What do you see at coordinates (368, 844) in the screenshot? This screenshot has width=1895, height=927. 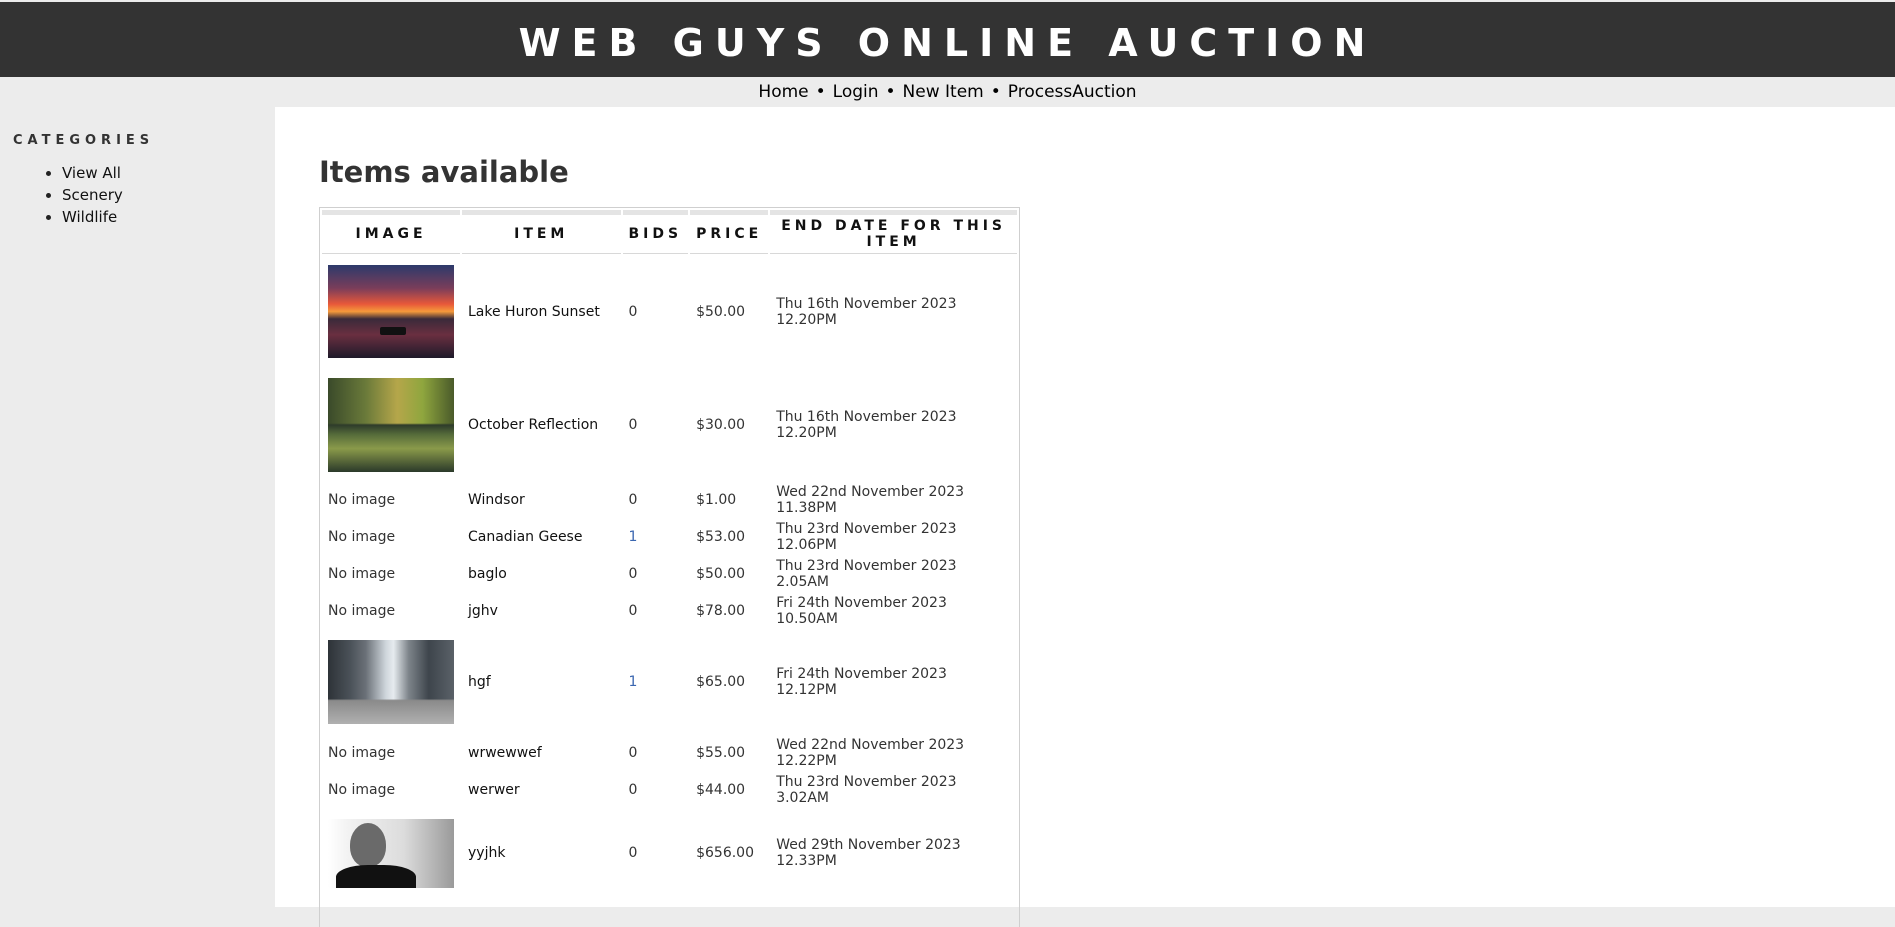 I see `portrait-head-shape` at bounding box center [368, 844].